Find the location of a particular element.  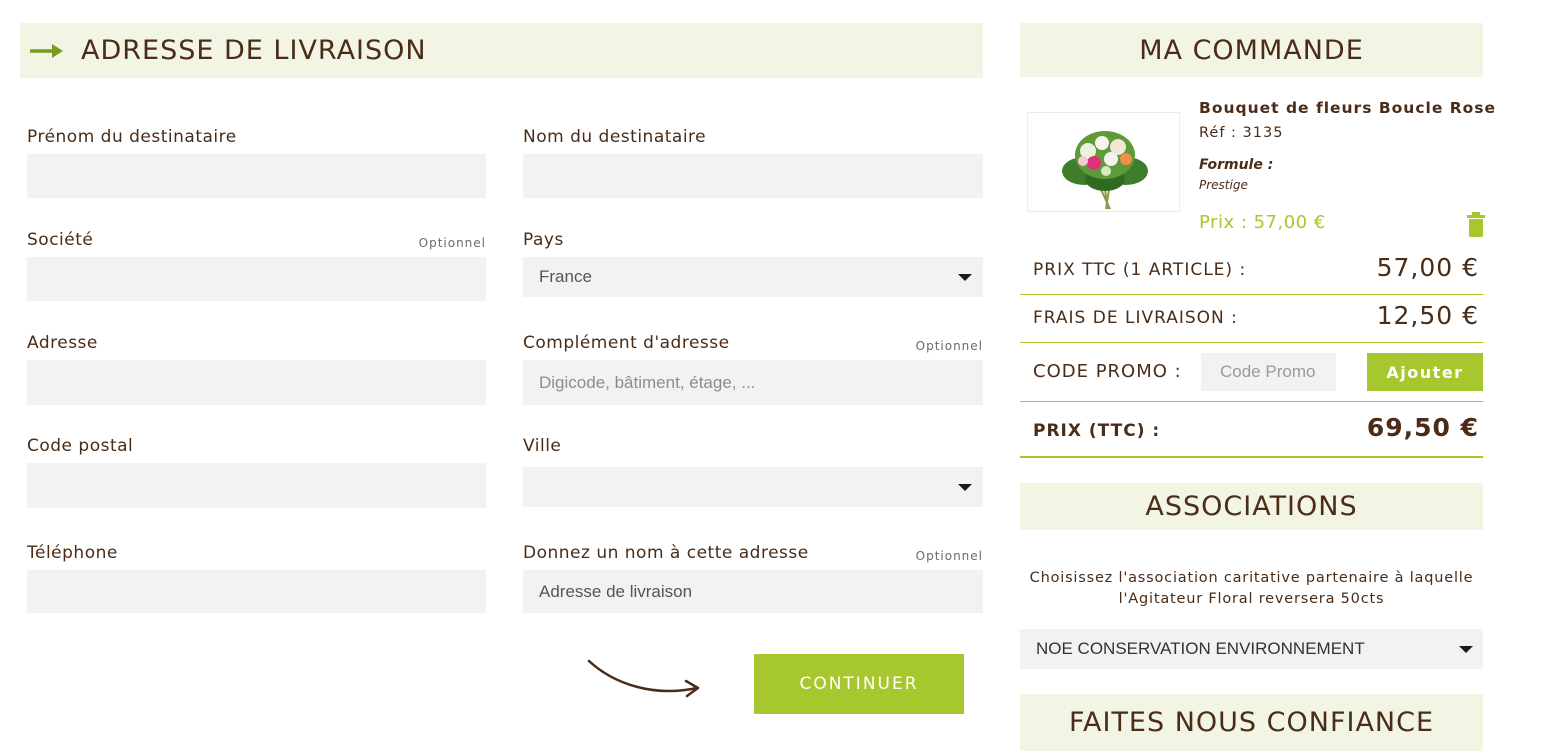

total-label: PRIX (TTC) : is located at coordinates (1097, 431).